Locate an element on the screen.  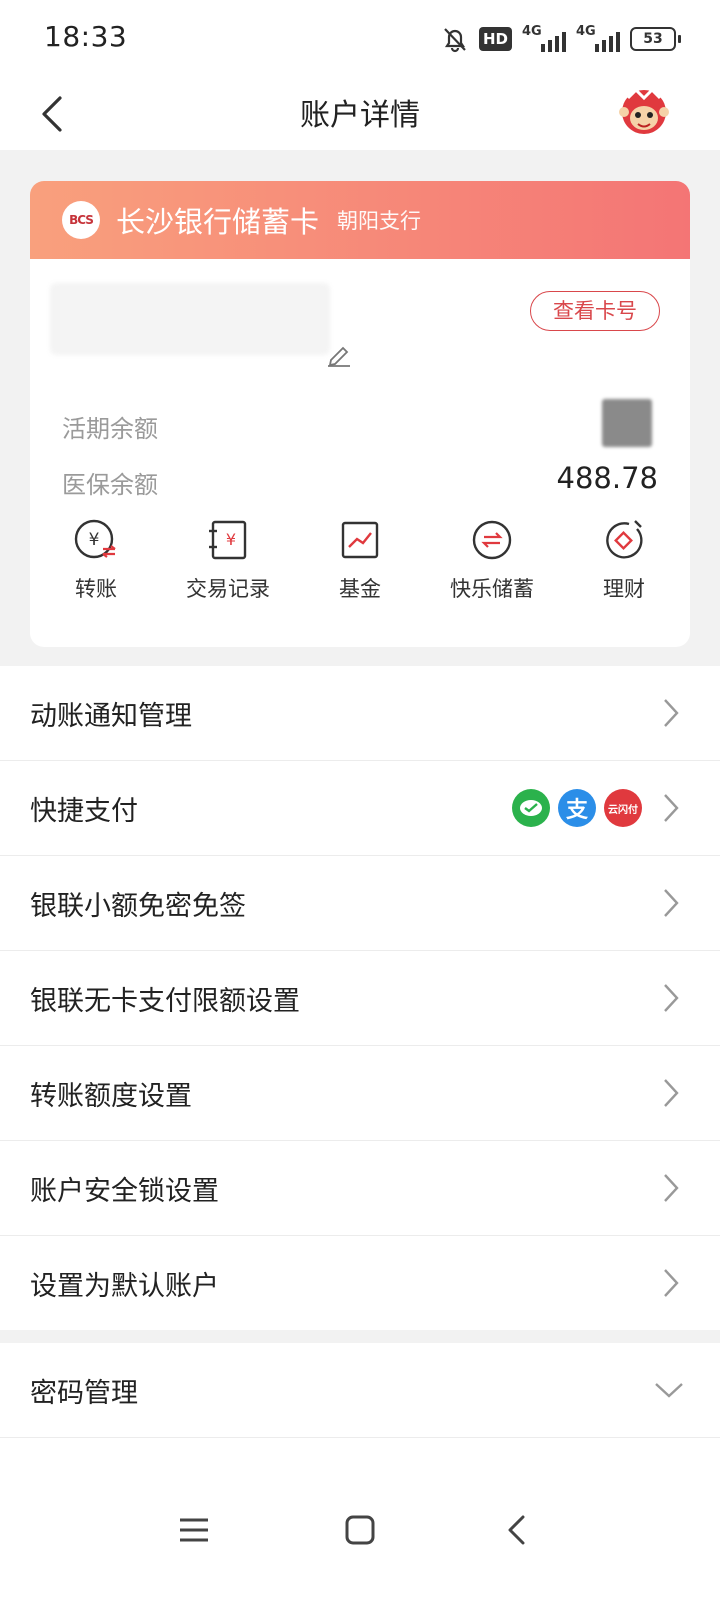
card-number-masked is located at coordinates (190, 319).